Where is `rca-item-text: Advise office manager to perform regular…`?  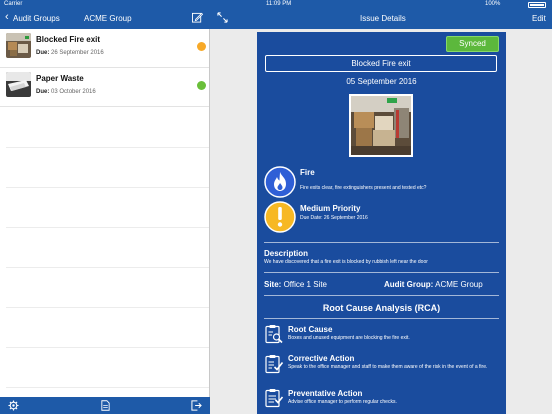 rca-item-text: Advise office manager to perform regular… is located at coordinates (342, 402).